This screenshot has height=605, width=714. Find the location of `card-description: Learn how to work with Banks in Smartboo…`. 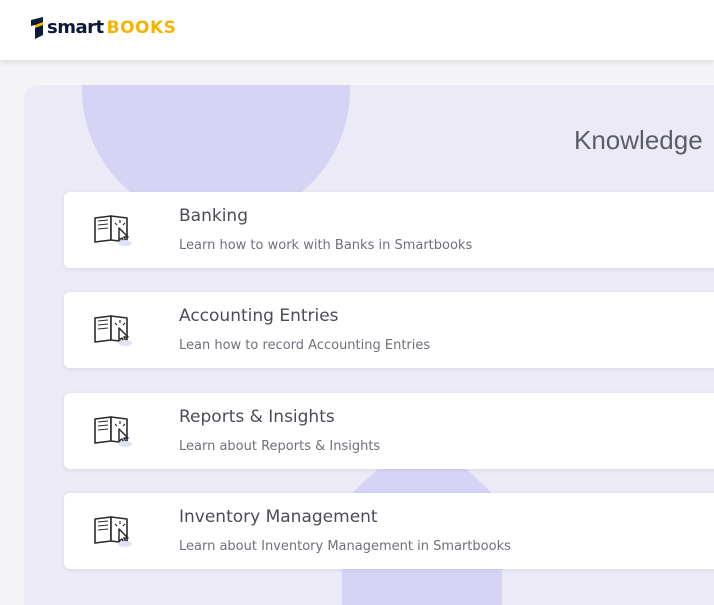

card-description: Learn how to work with Banks in Smartboo… is located at coordinates (326, 245).